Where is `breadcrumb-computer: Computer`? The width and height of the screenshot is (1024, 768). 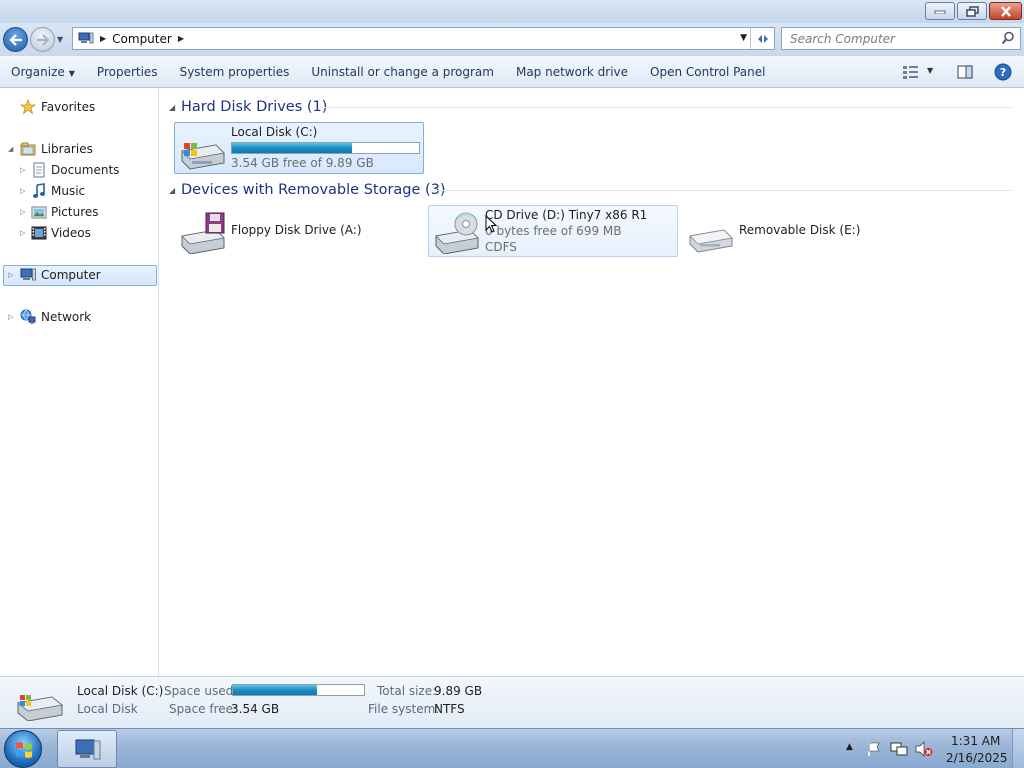
breadcrumb-computer: Computer is located at coordinates (142, 39).